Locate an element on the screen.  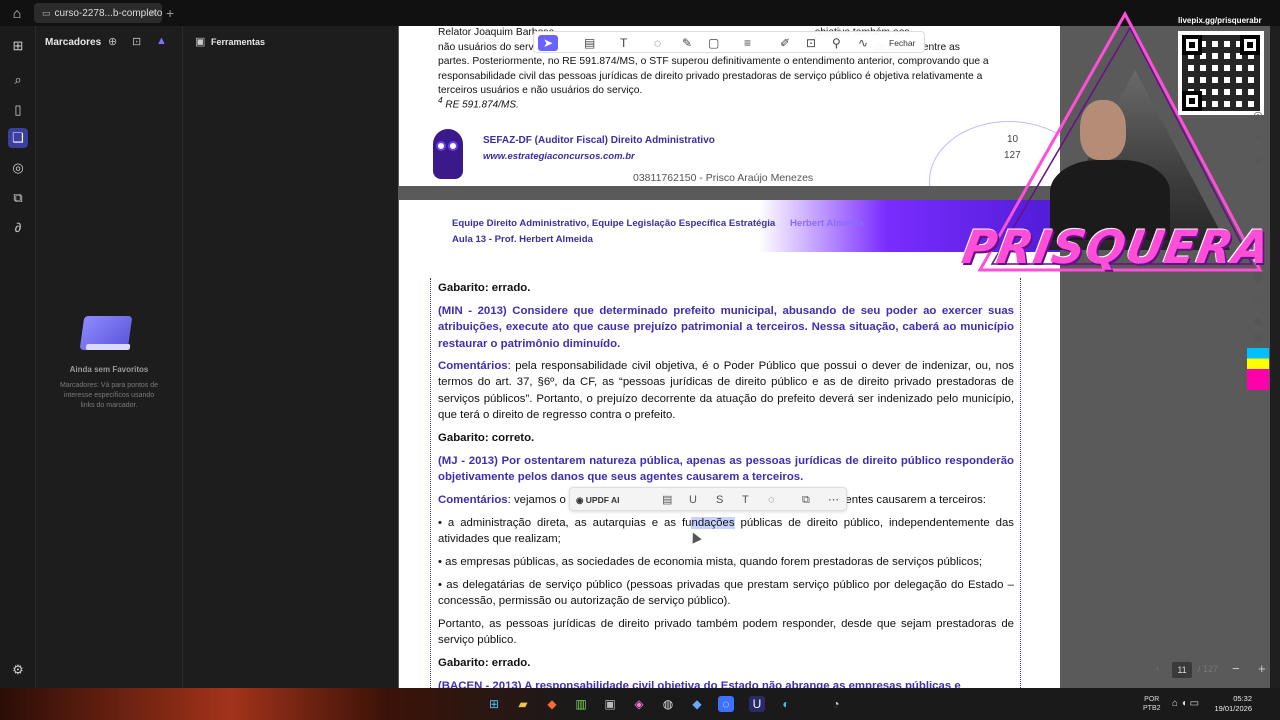
comment-tool-icon: ◌ is located at coordinates (657, 43).